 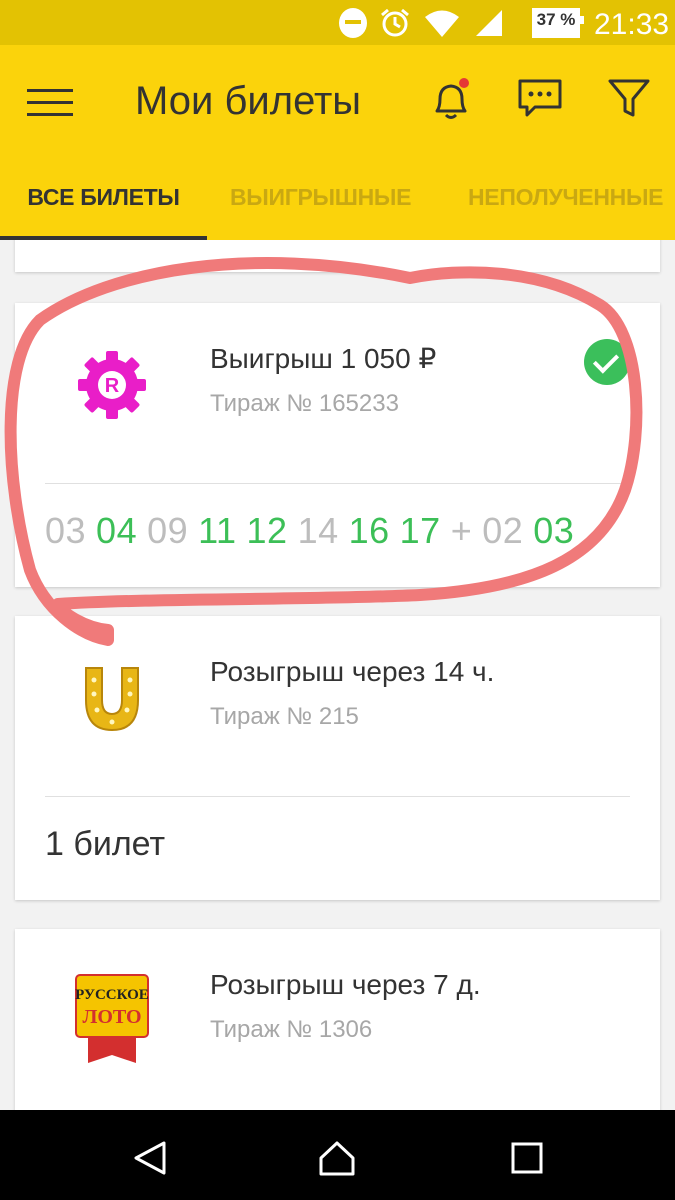 I want to click on ticket-number: 04, so click(x=117, y=530).